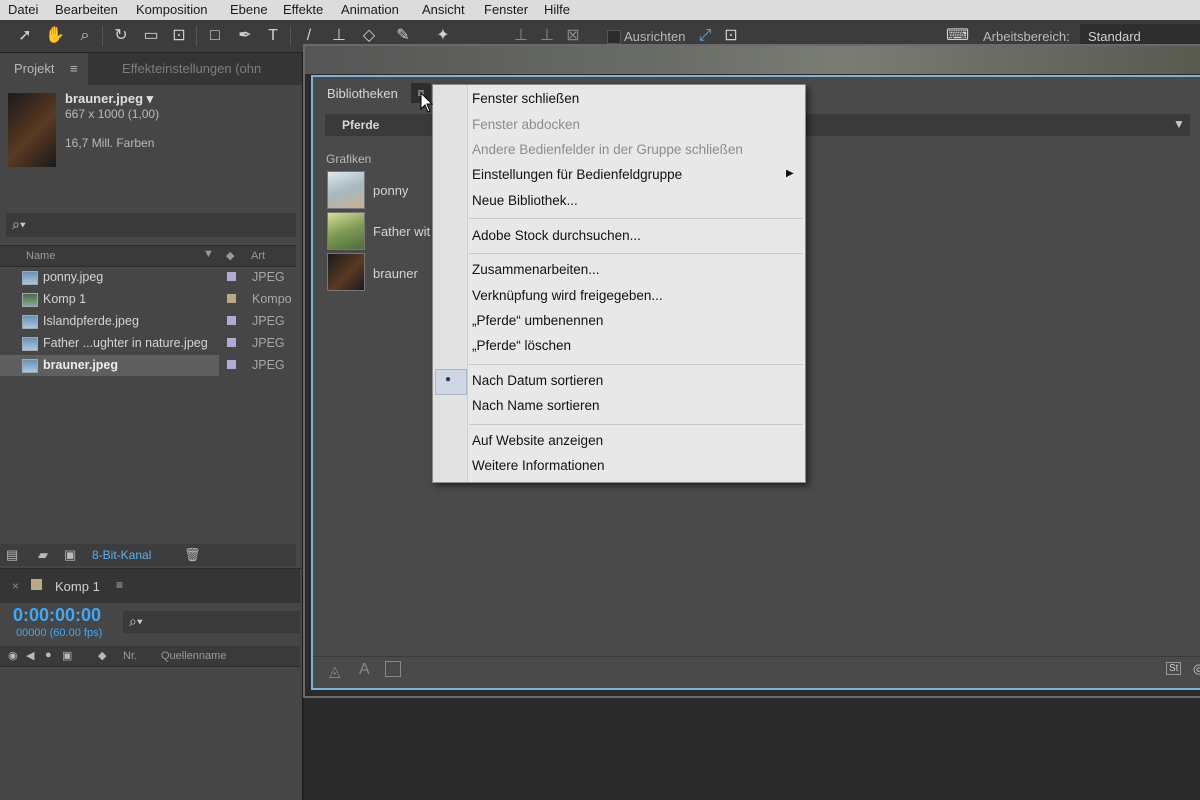  What do you see at coordinates (258, 256) in the screenshot?
I see `col-type-header: Art` at bounding box center [258, 256].